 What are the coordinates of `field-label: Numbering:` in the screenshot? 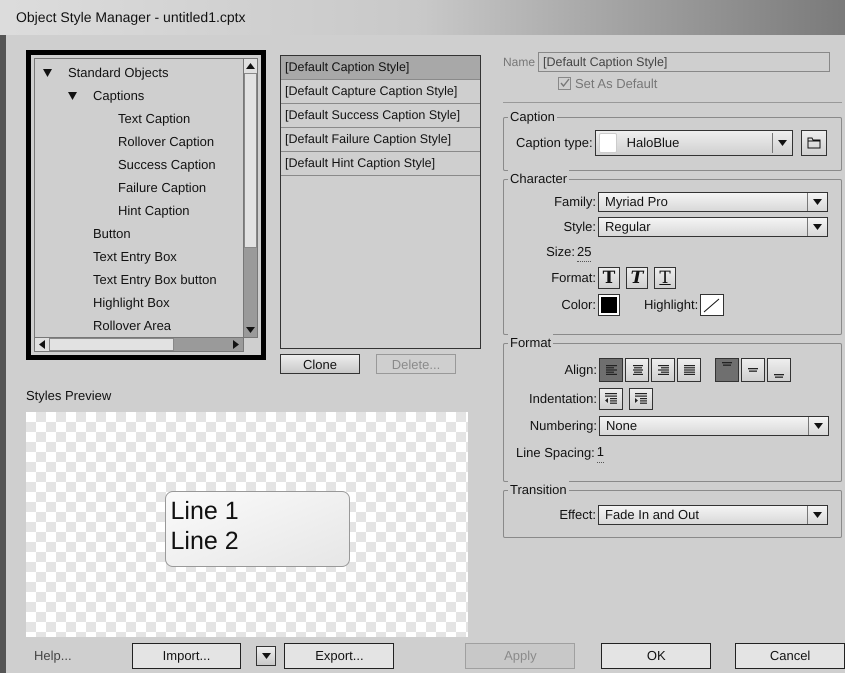 It's located at (562, 426).